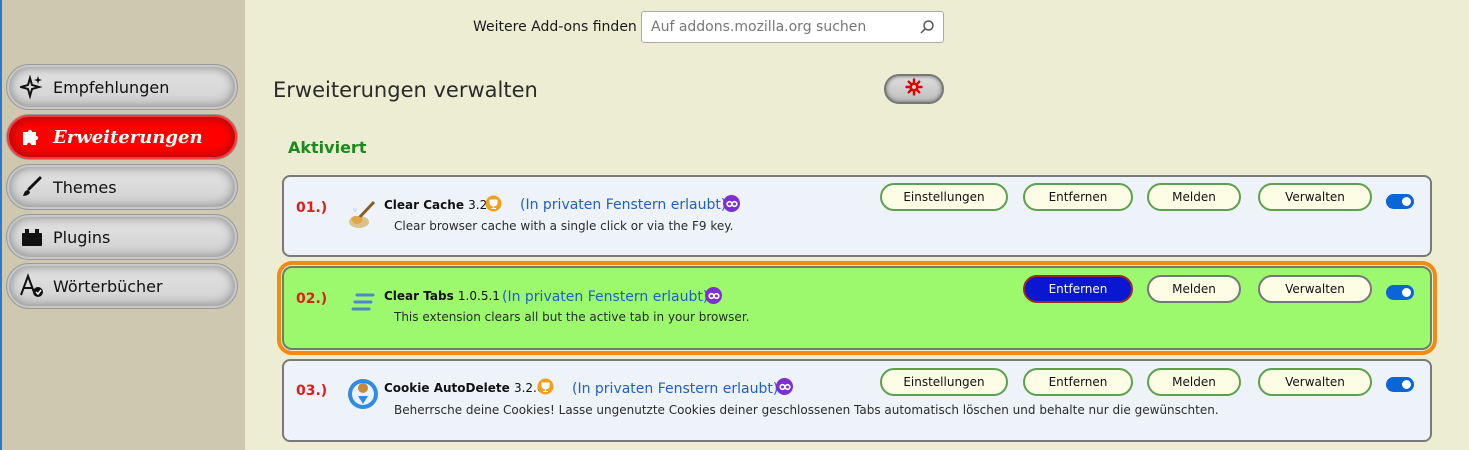  What do you see at coordinates (363, 302) in the screenshot?
I see `clear-tabs-icon` at bounding box center [363, 302].